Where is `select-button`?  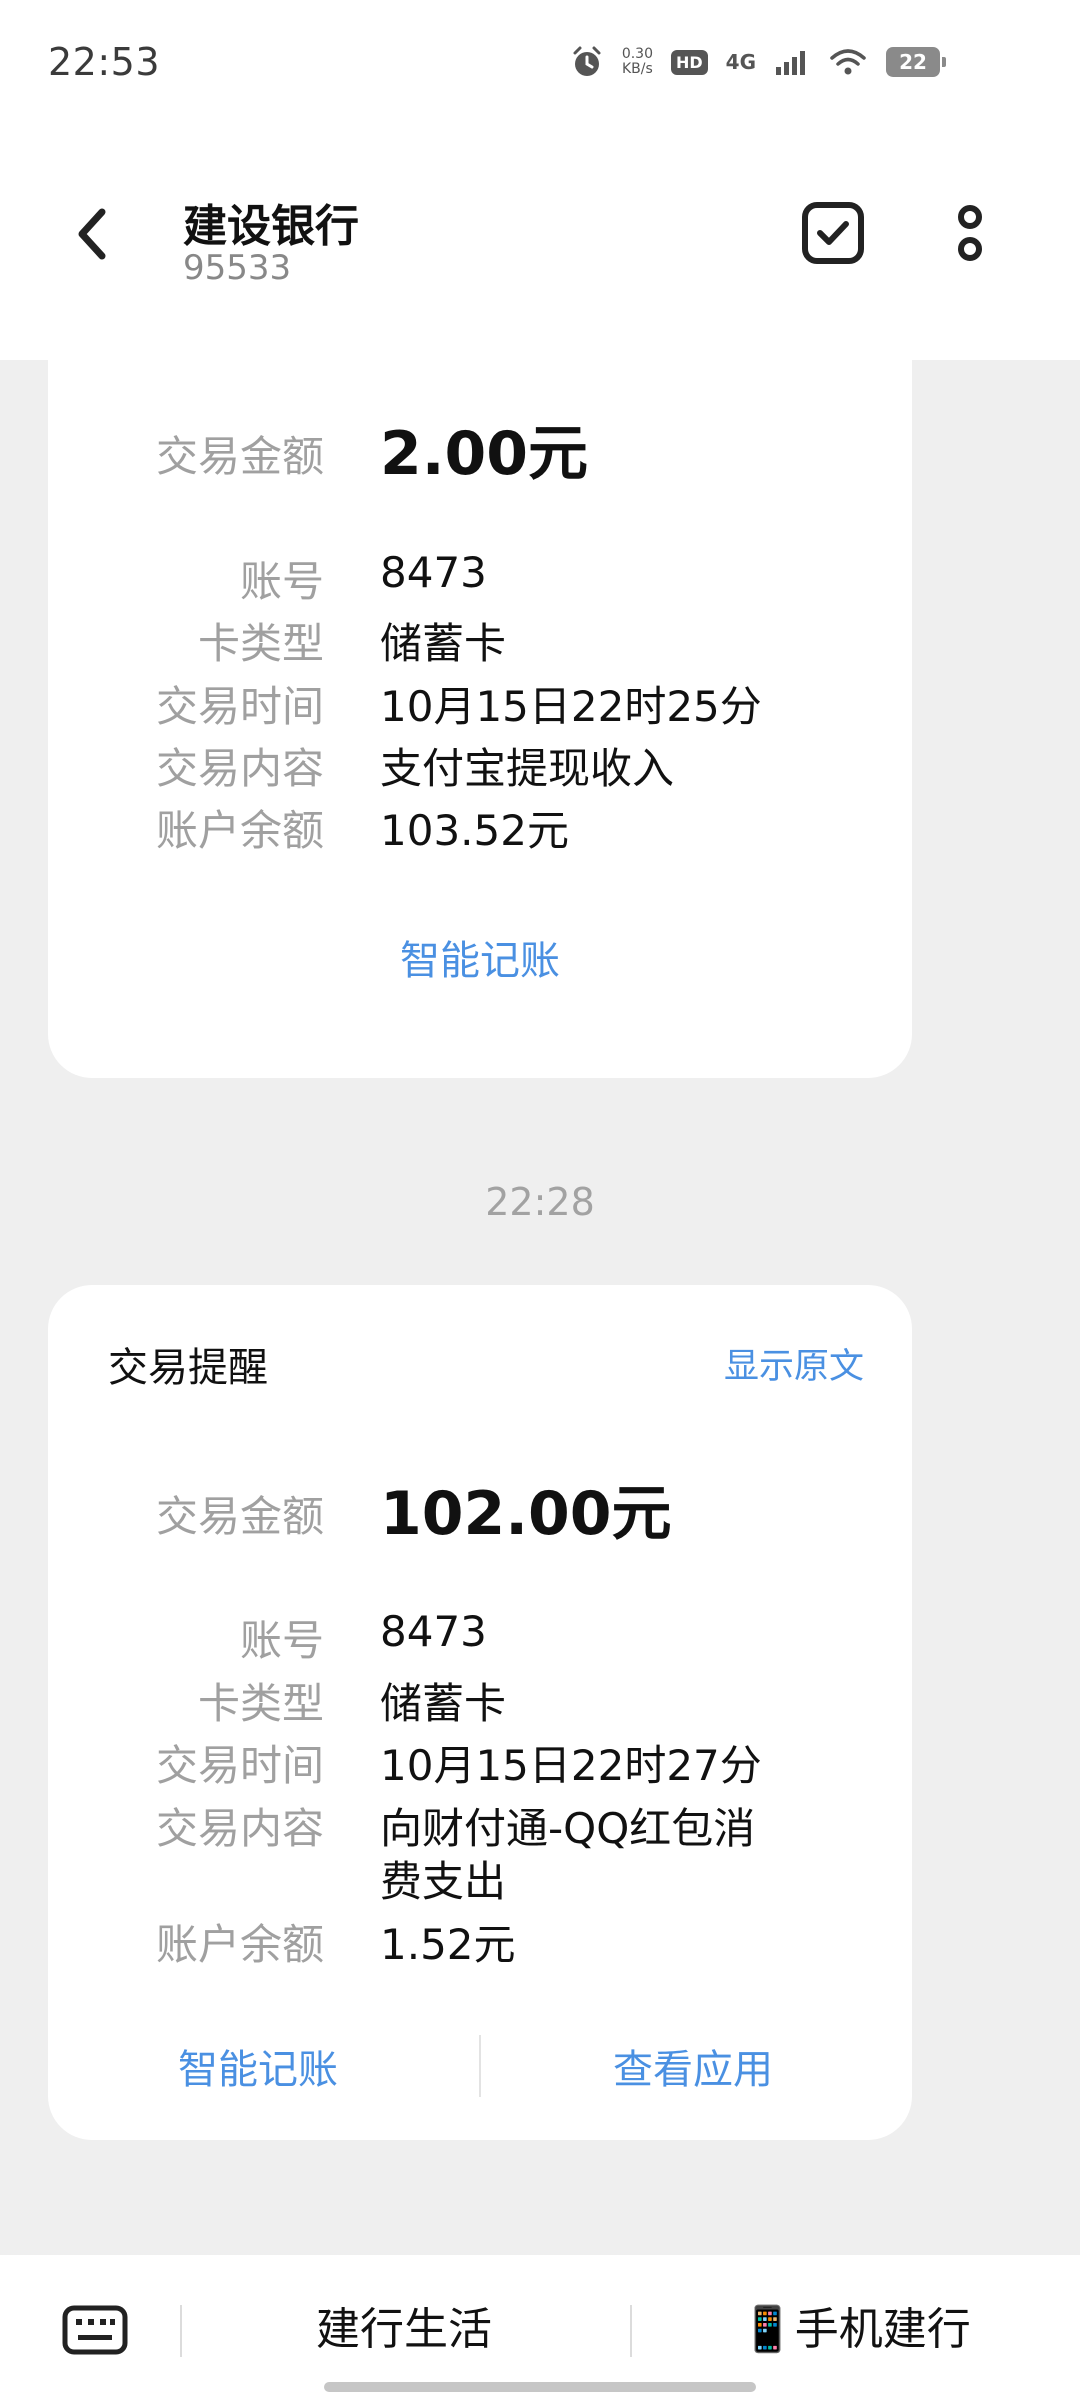 select-button is located at coordinates (833, 233).